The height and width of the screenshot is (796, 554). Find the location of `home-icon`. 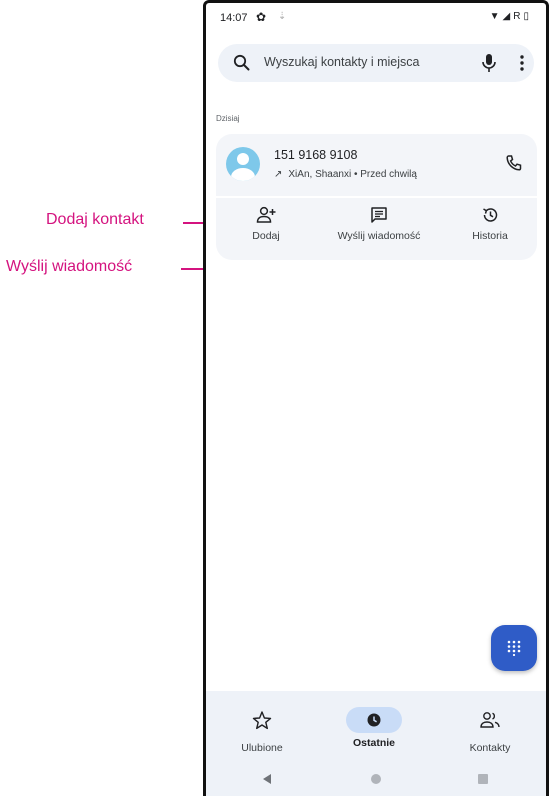

home-icon is located at coordinates (376, 779).